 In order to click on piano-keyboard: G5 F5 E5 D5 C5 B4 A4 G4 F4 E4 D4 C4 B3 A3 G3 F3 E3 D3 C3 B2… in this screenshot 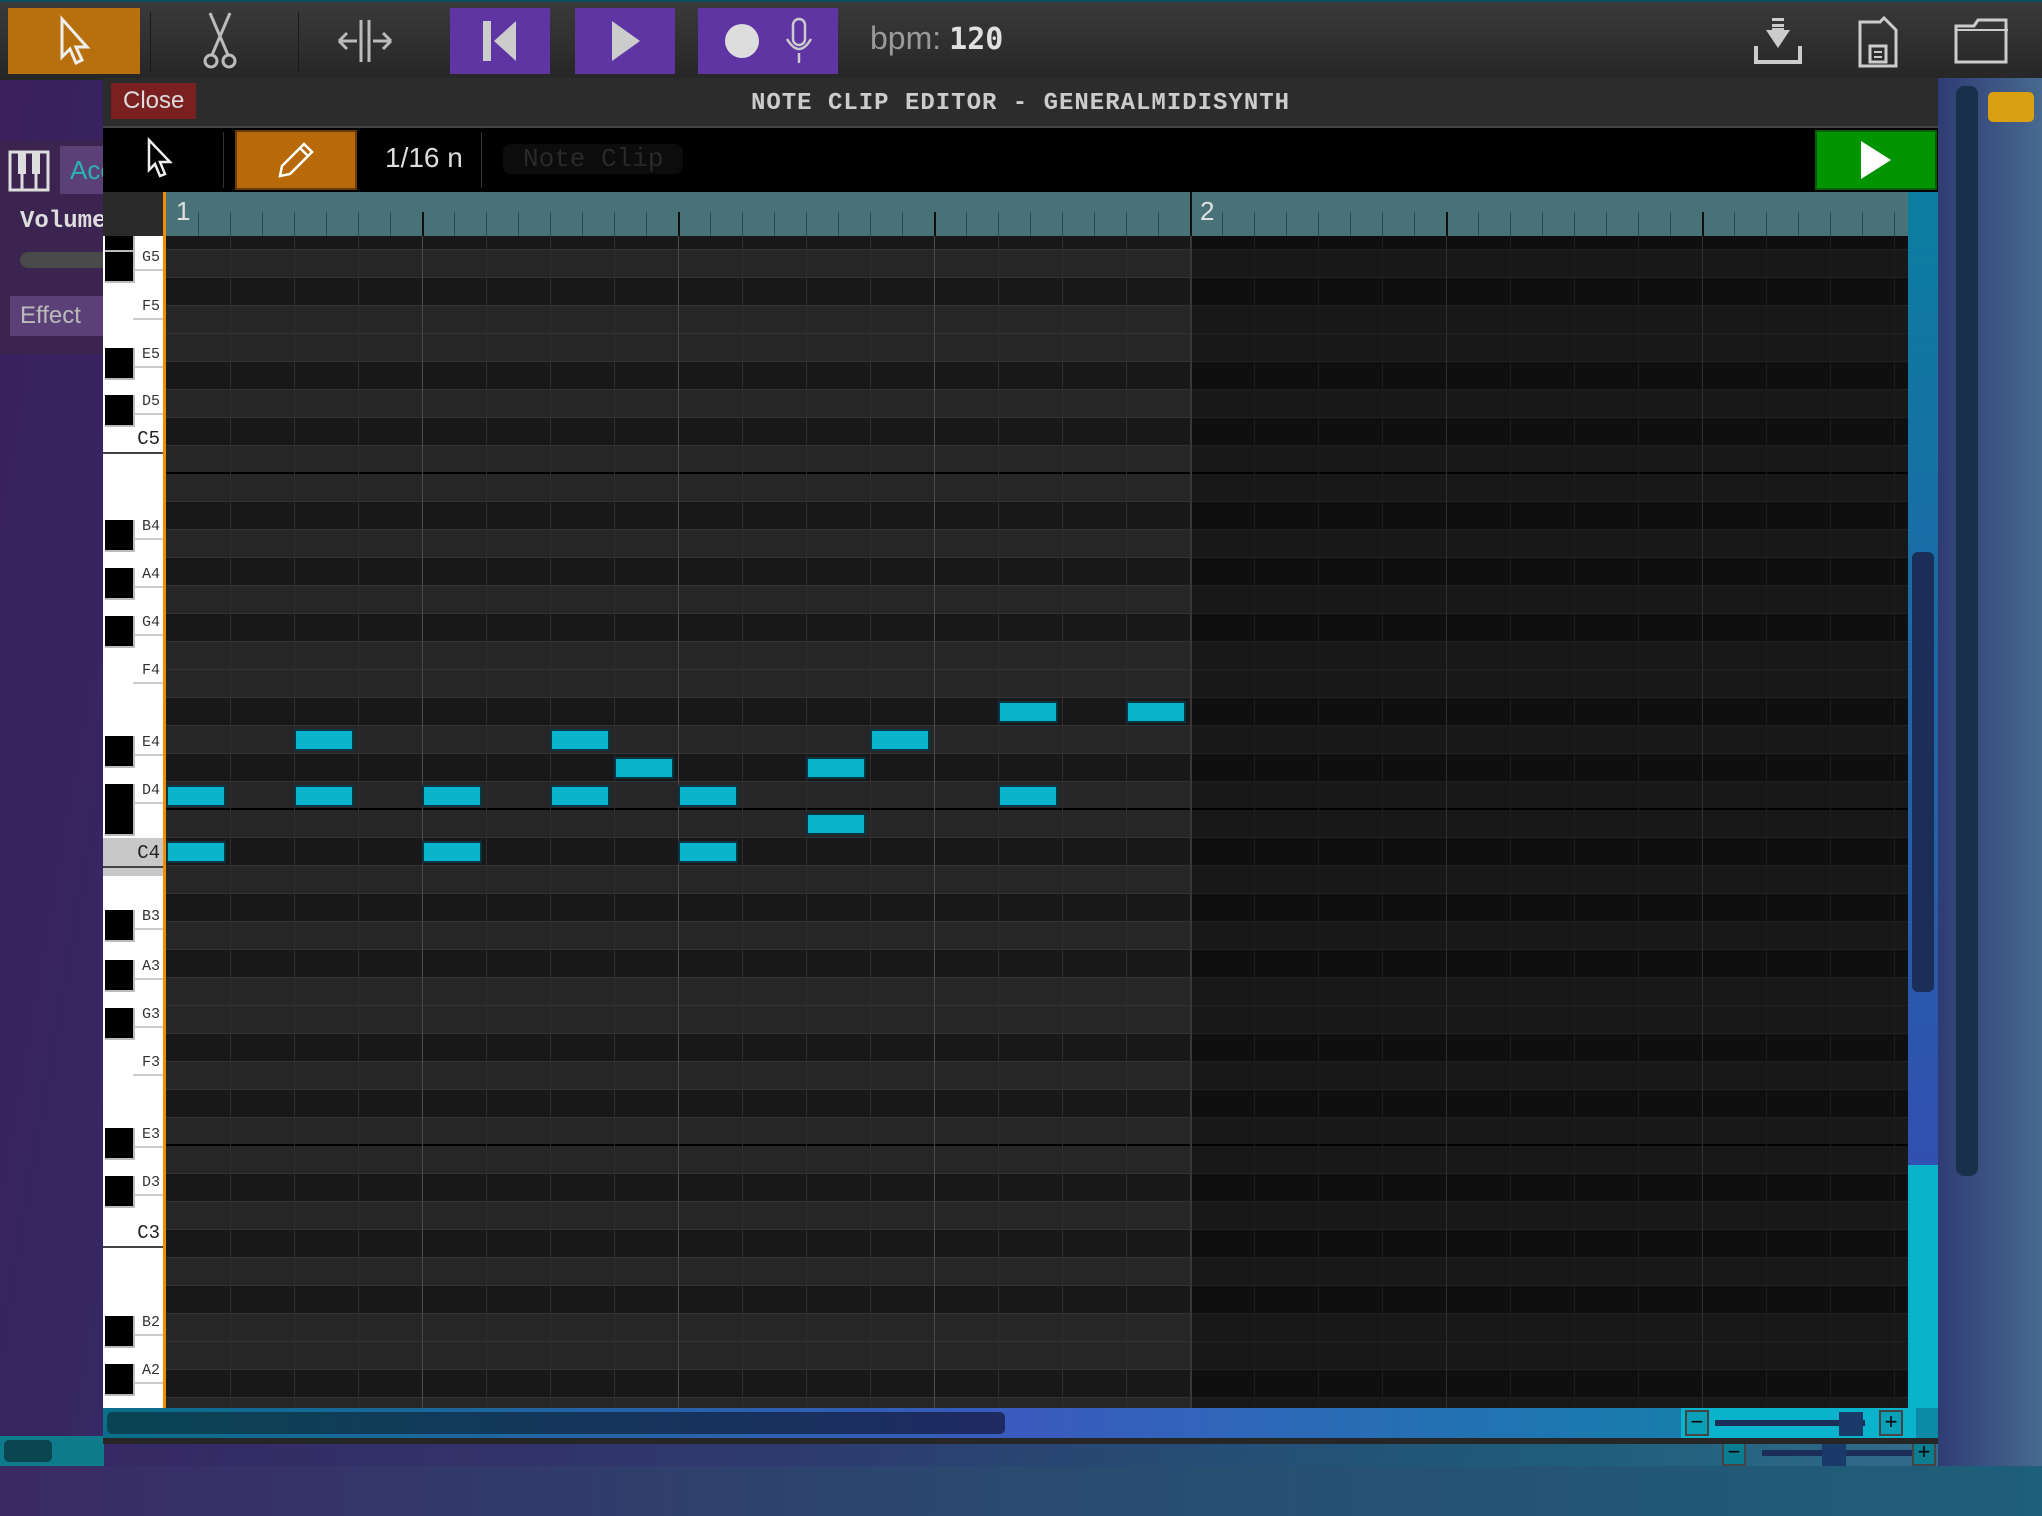, I will do `click(133, 822)`.